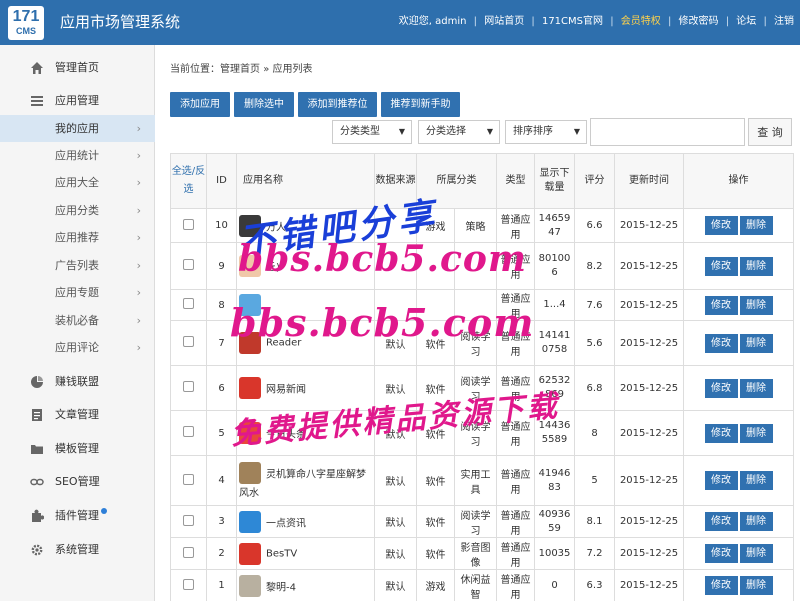 This screenshot has height=601, width=800. I want to click on row-category-sub: 阅读学习, so click(475, 343).